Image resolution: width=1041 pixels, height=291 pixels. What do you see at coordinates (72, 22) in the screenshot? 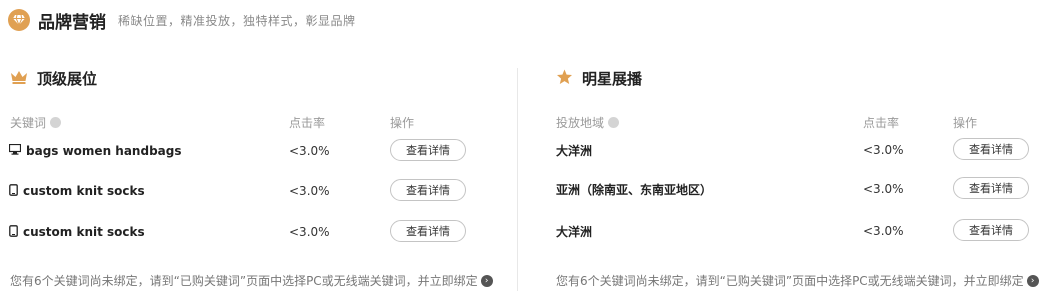
I see `section-title: 品牌营销` at bounding box center [72, 22].